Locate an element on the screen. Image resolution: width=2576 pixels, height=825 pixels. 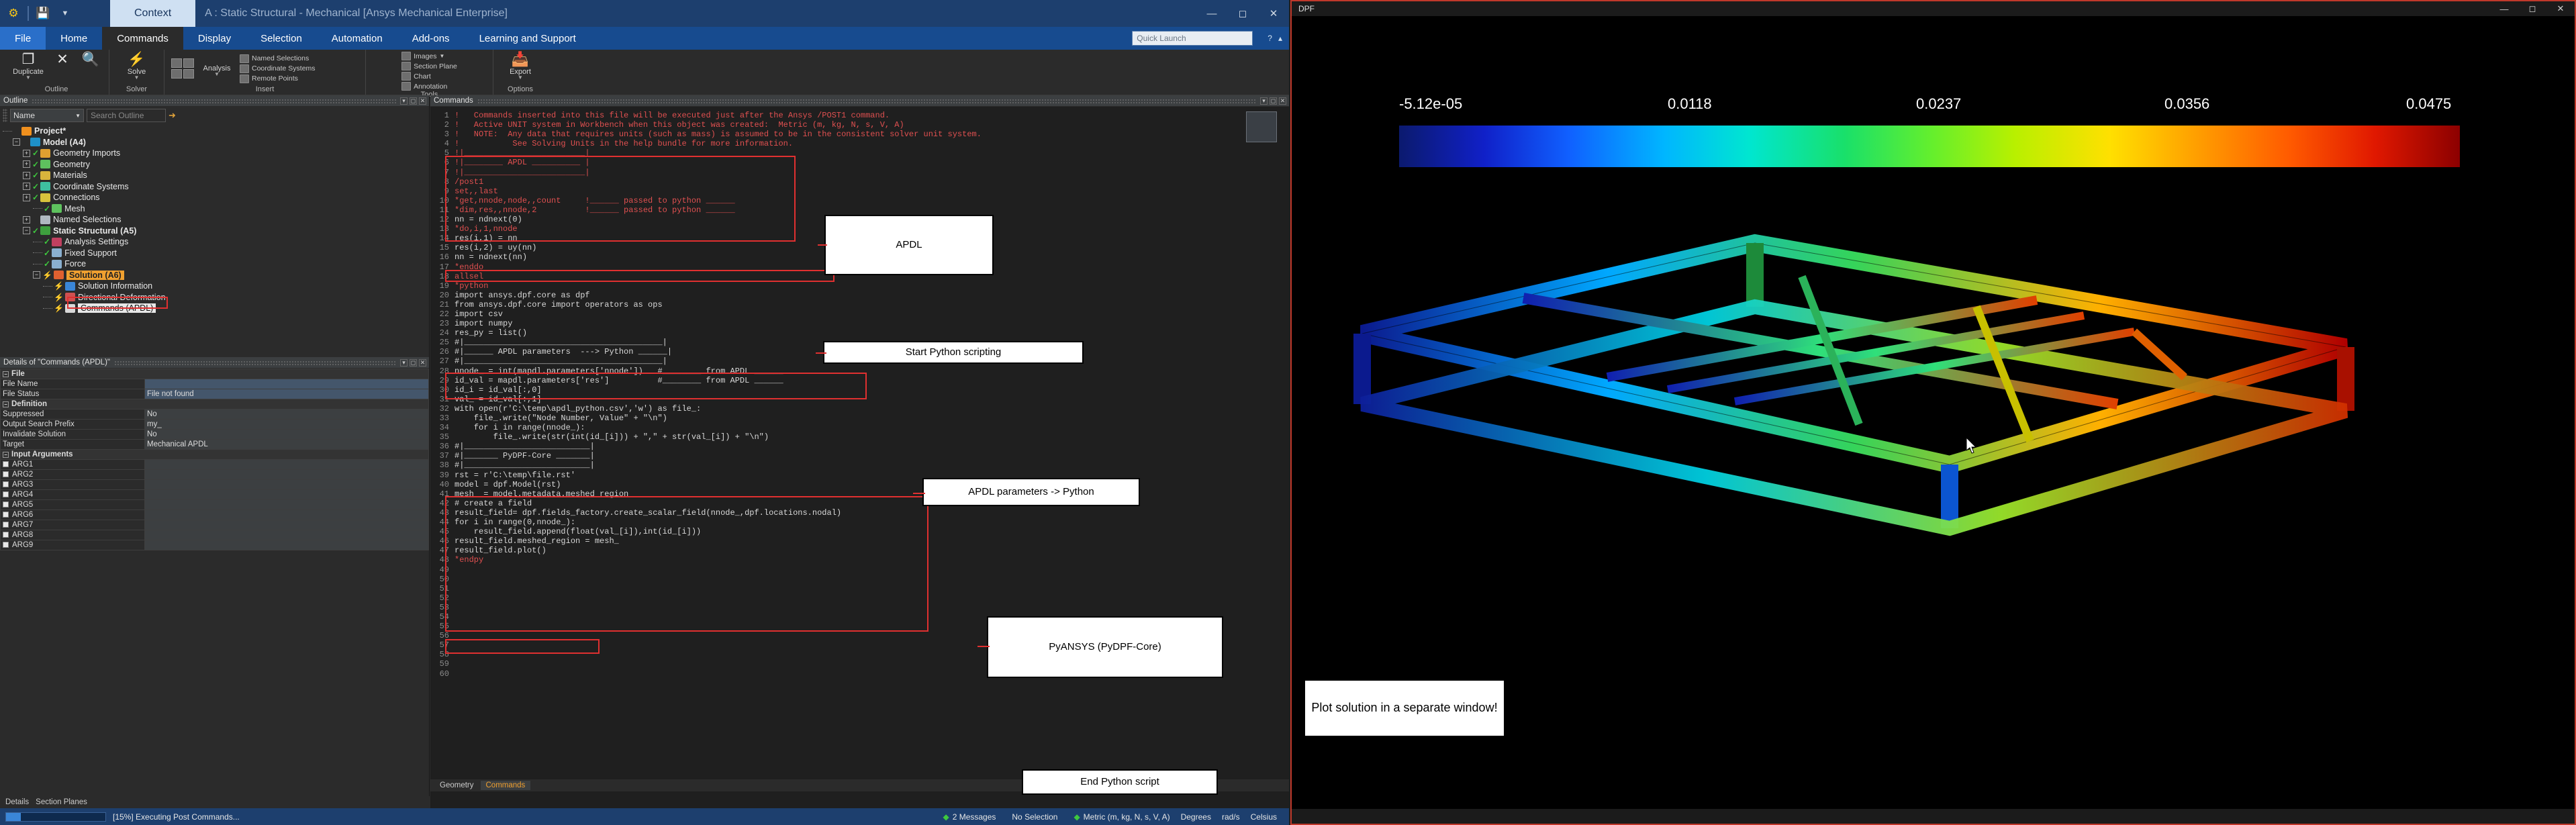
duplicate-button: ❐ Duplicate ▼ is located at coordinates (28, 66).